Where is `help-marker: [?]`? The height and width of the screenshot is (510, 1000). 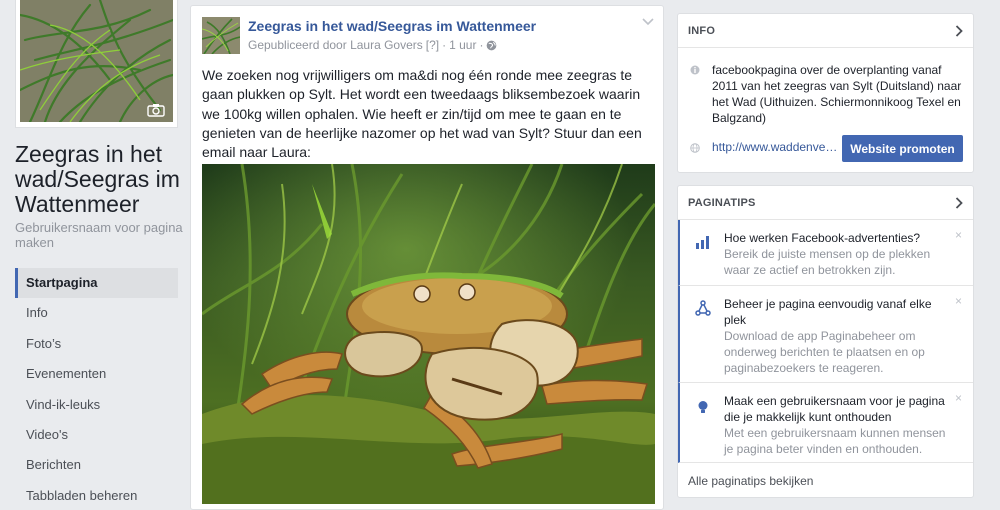
help-marker: [?] is located at coordinates (432, 45).